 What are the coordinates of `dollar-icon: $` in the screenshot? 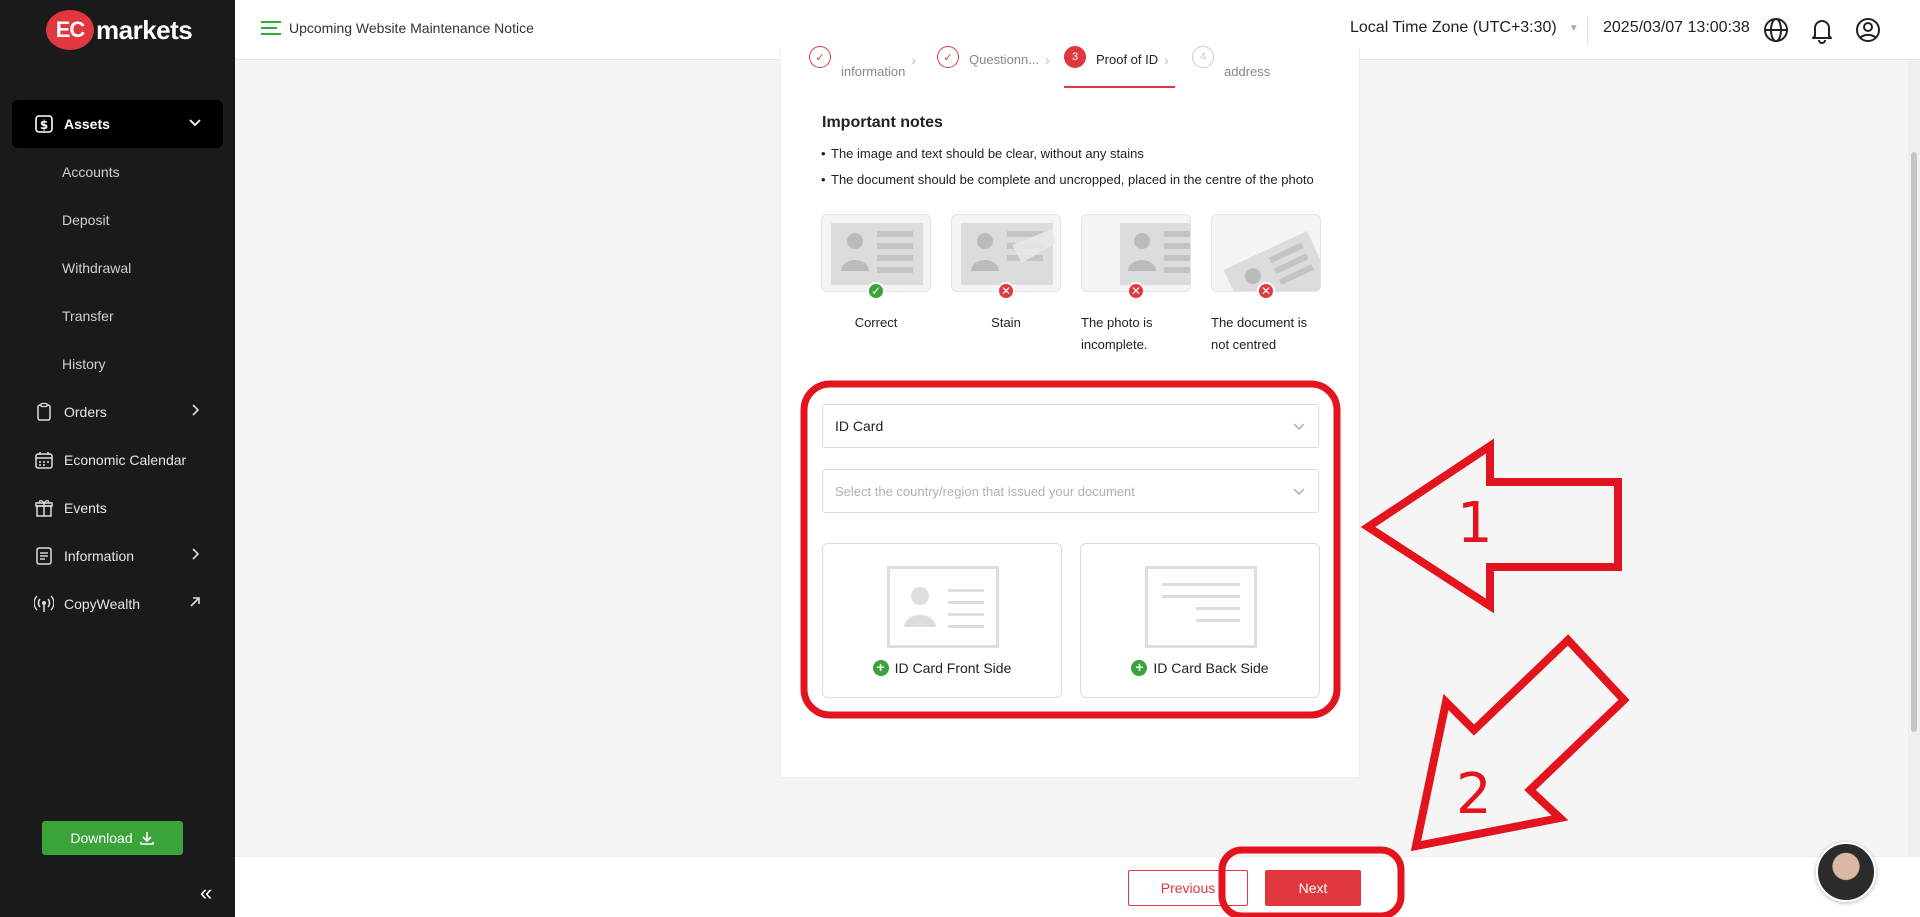 It's located at (44, 124).